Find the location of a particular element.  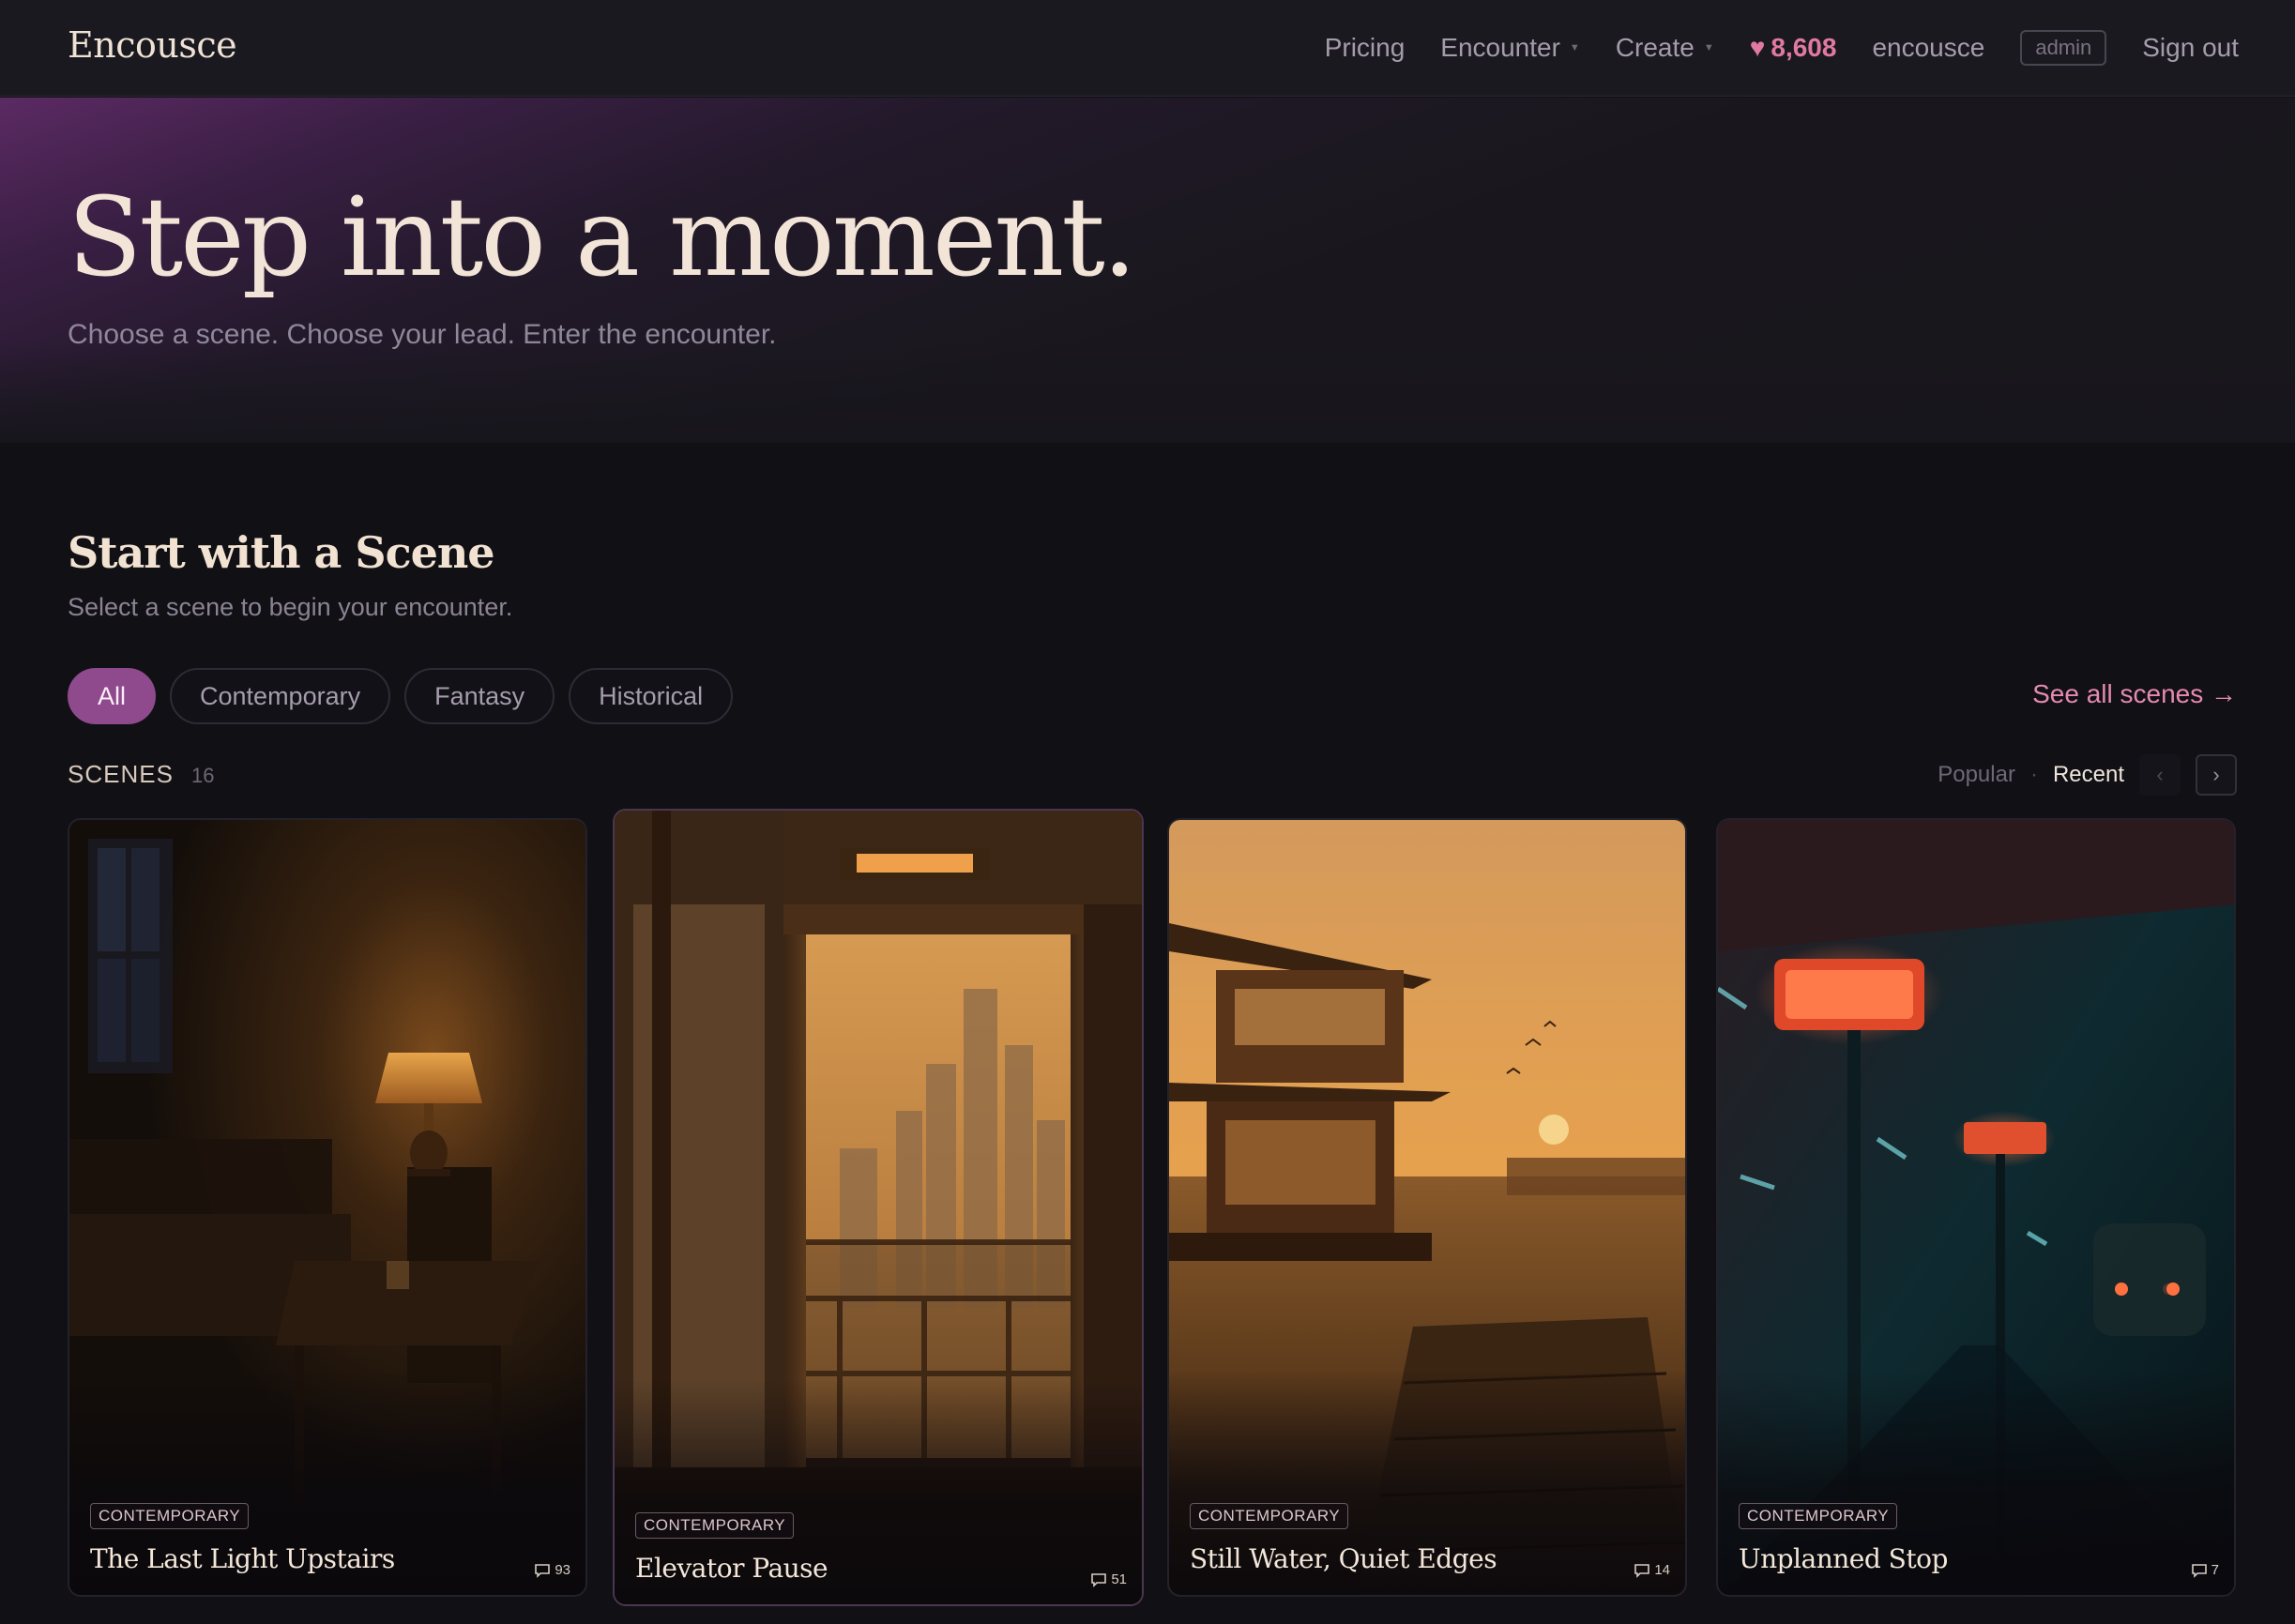

filter-chip-historical: Historical is located at coordinates (652, 696).